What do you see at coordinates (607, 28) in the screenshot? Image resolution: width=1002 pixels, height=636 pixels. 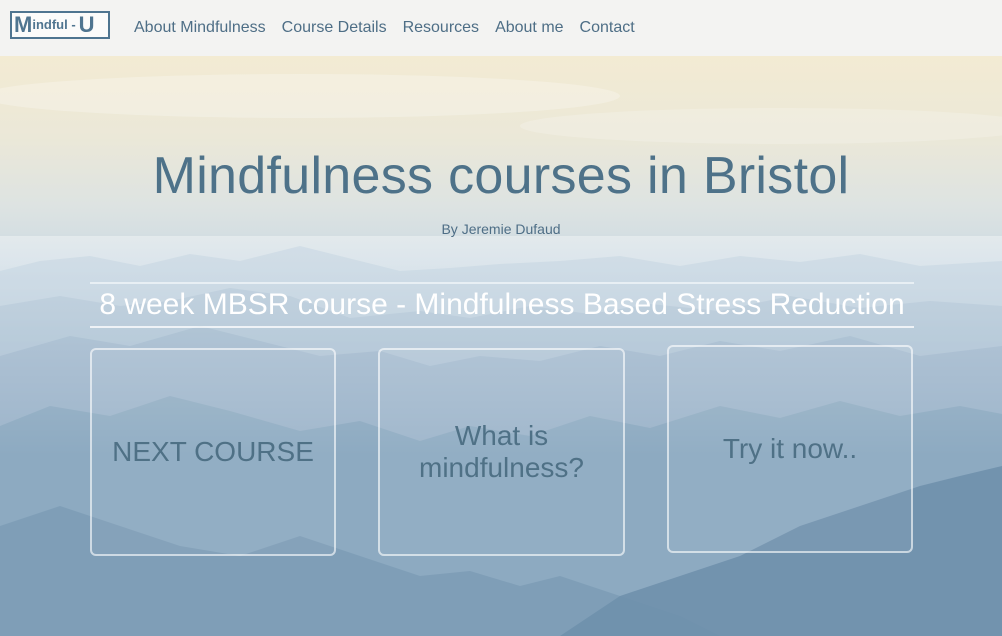 I see `nav-link-contact: Contact` at bounding box center [607, 28].